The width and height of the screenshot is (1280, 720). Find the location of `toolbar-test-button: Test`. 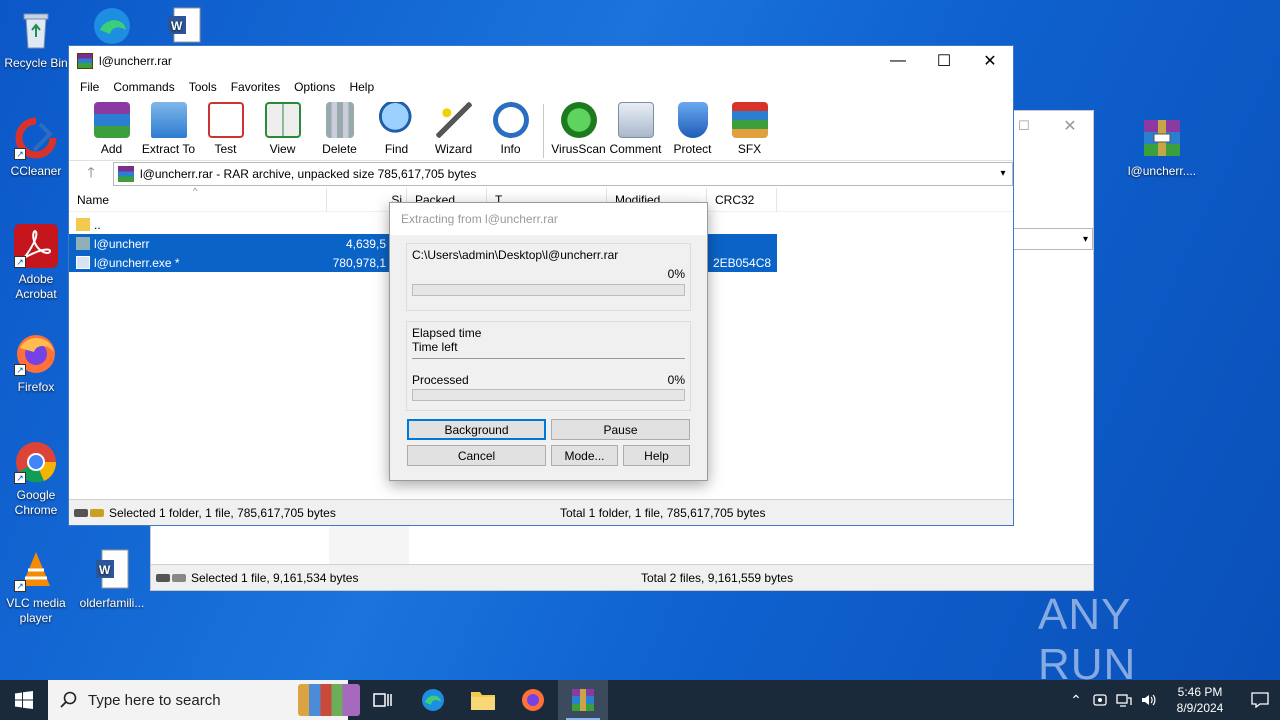

toolbar-test-button: Test is located at coordinates (225, 129).